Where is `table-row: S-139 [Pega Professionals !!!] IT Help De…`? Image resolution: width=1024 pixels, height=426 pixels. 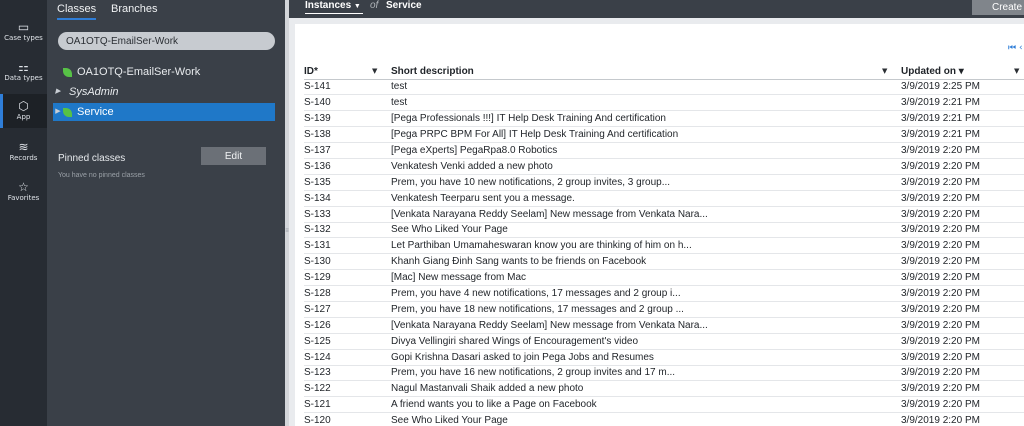
table-row: S-139 [Pega Professionals !!!] IT Help De… is located at coordinates (664, 119).